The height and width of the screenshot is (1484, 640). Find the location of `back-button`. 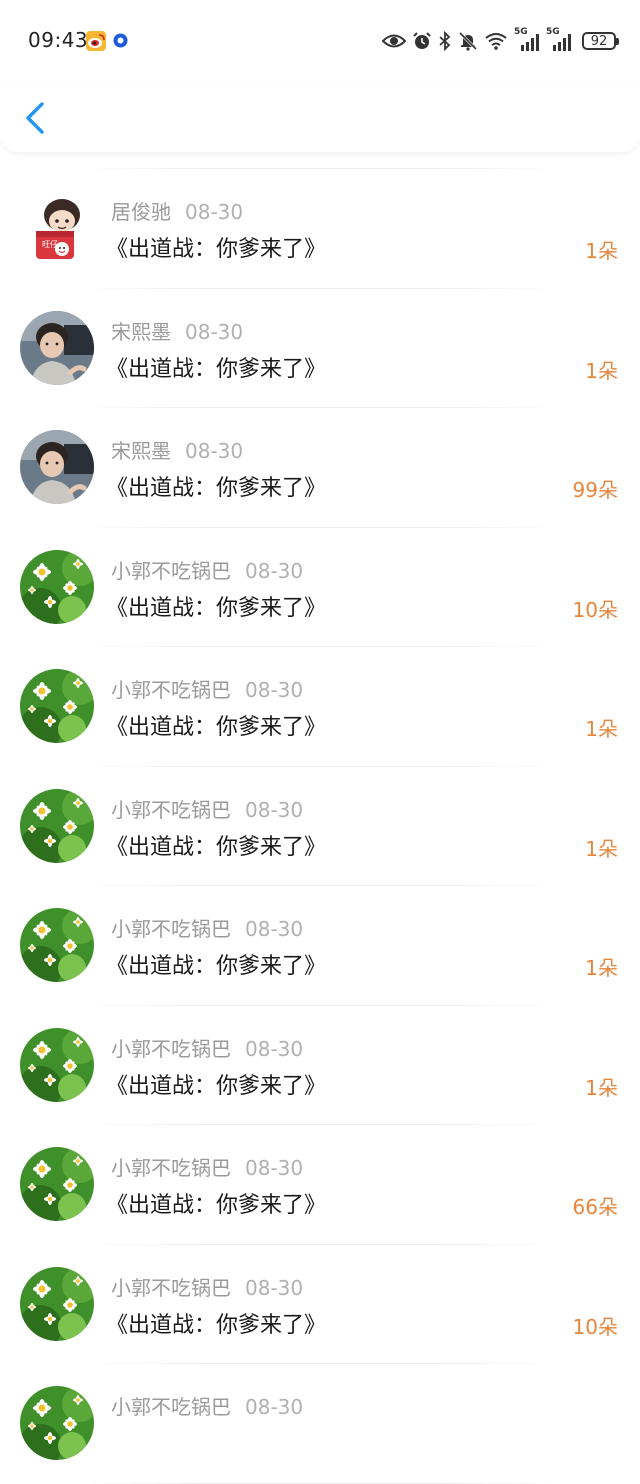

back-button is located at coordinates (36, 118).